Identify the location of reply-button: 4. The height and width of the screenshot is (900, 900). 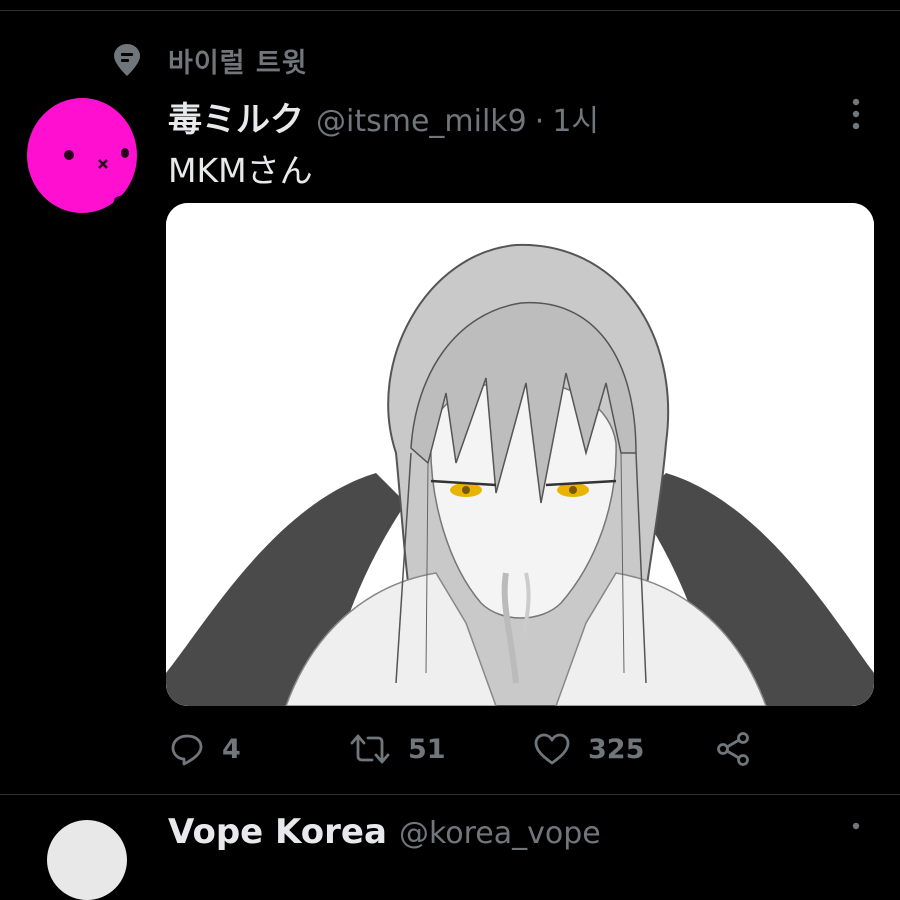
(205, 749).